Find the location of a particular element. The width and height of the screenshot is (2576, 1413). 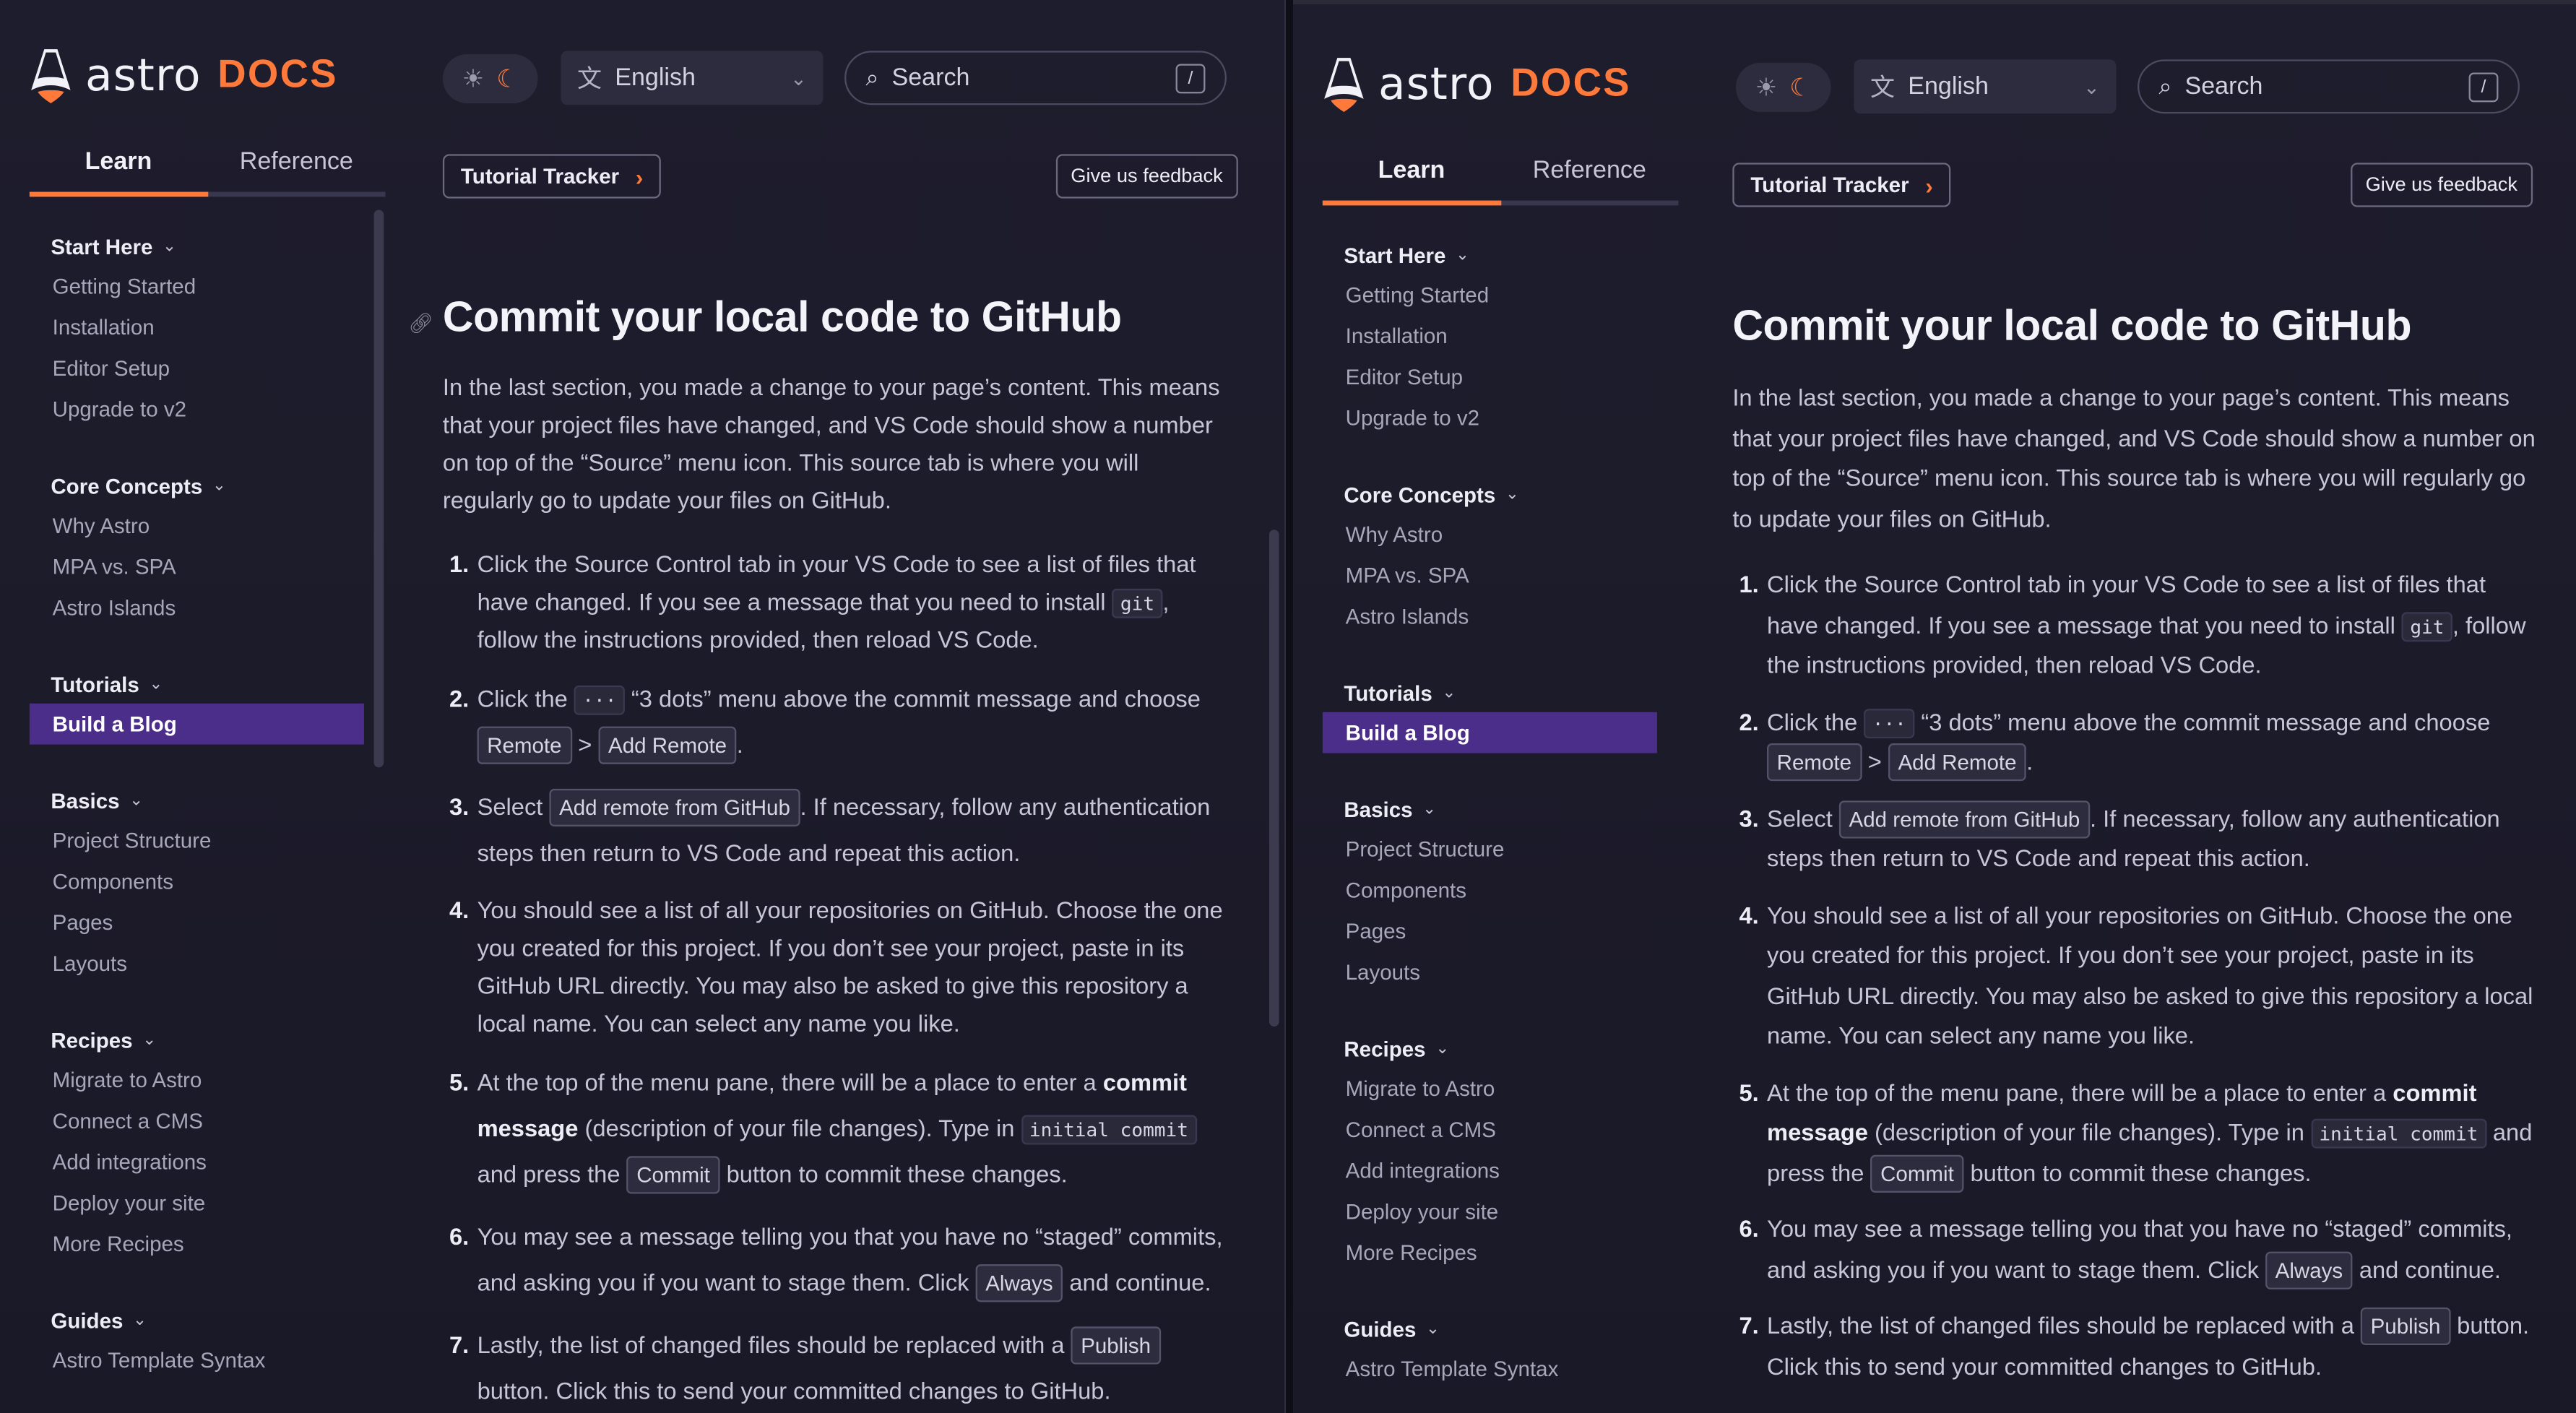

sidebar-tabs: Learn Reference is located at coordinates (208, 167).